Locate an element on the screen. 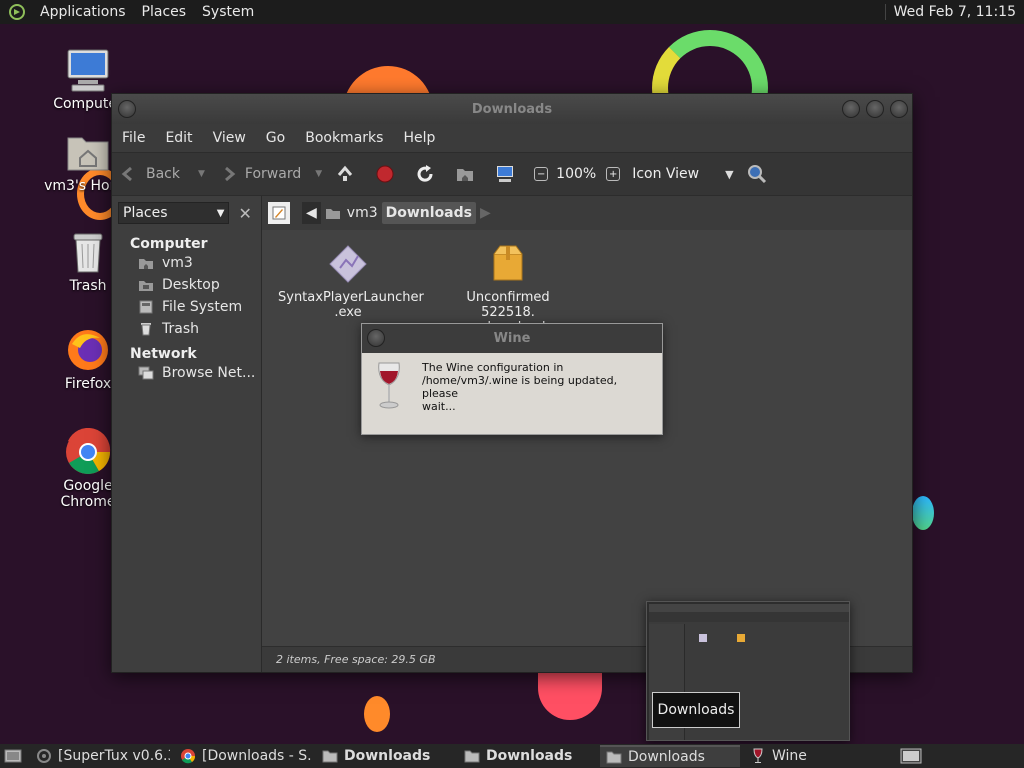  workspace-icon is located at coordinates (911, 756).